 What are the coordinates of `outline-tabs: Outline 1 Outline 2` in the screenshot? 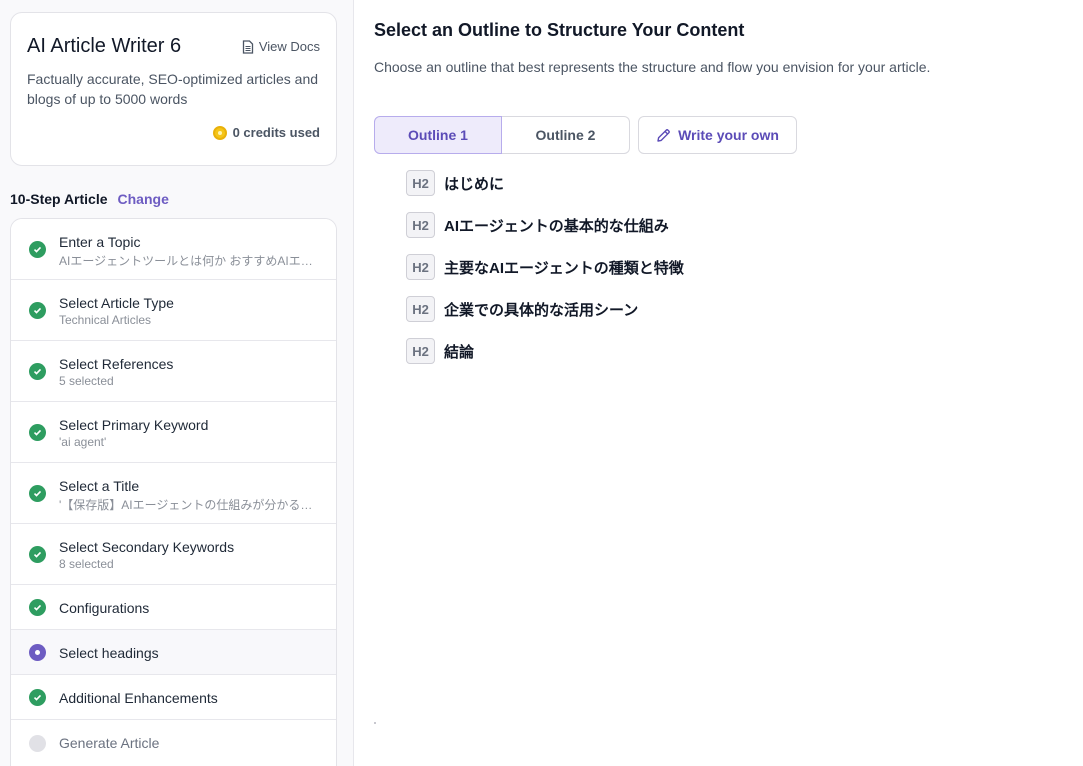 It's located at (502, 135).